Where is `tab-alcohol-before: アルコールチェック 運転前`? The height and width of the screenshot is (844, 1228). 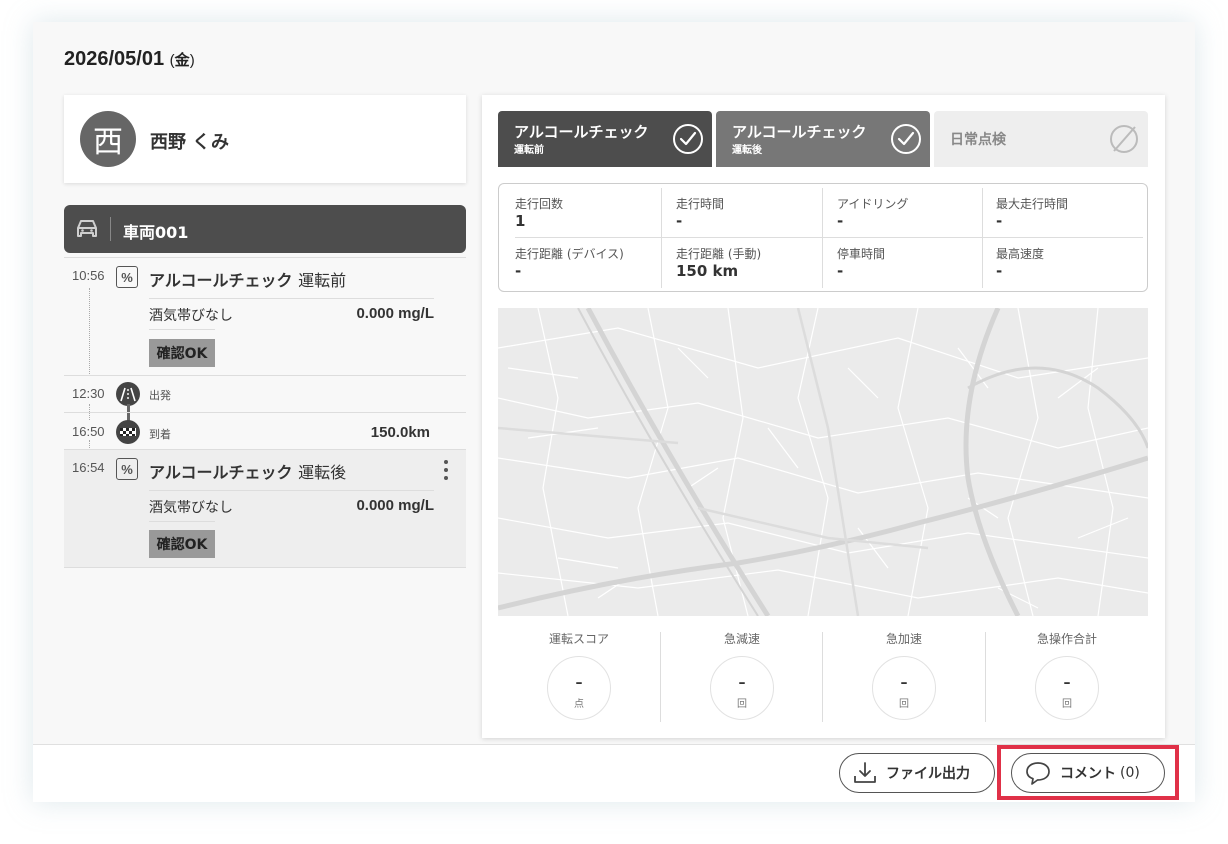
tab-alcohol-before: アルコールチェック 運転前 is located at coordinates (605, 139).